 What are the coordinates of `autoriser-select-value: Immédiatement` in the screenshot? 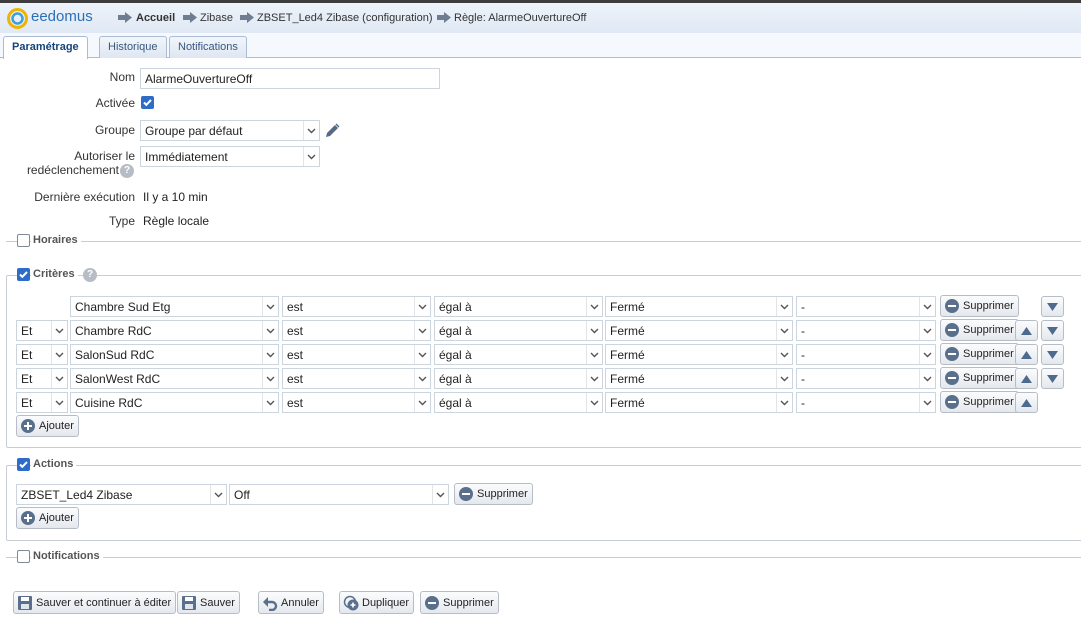 It's located at (186, 157).